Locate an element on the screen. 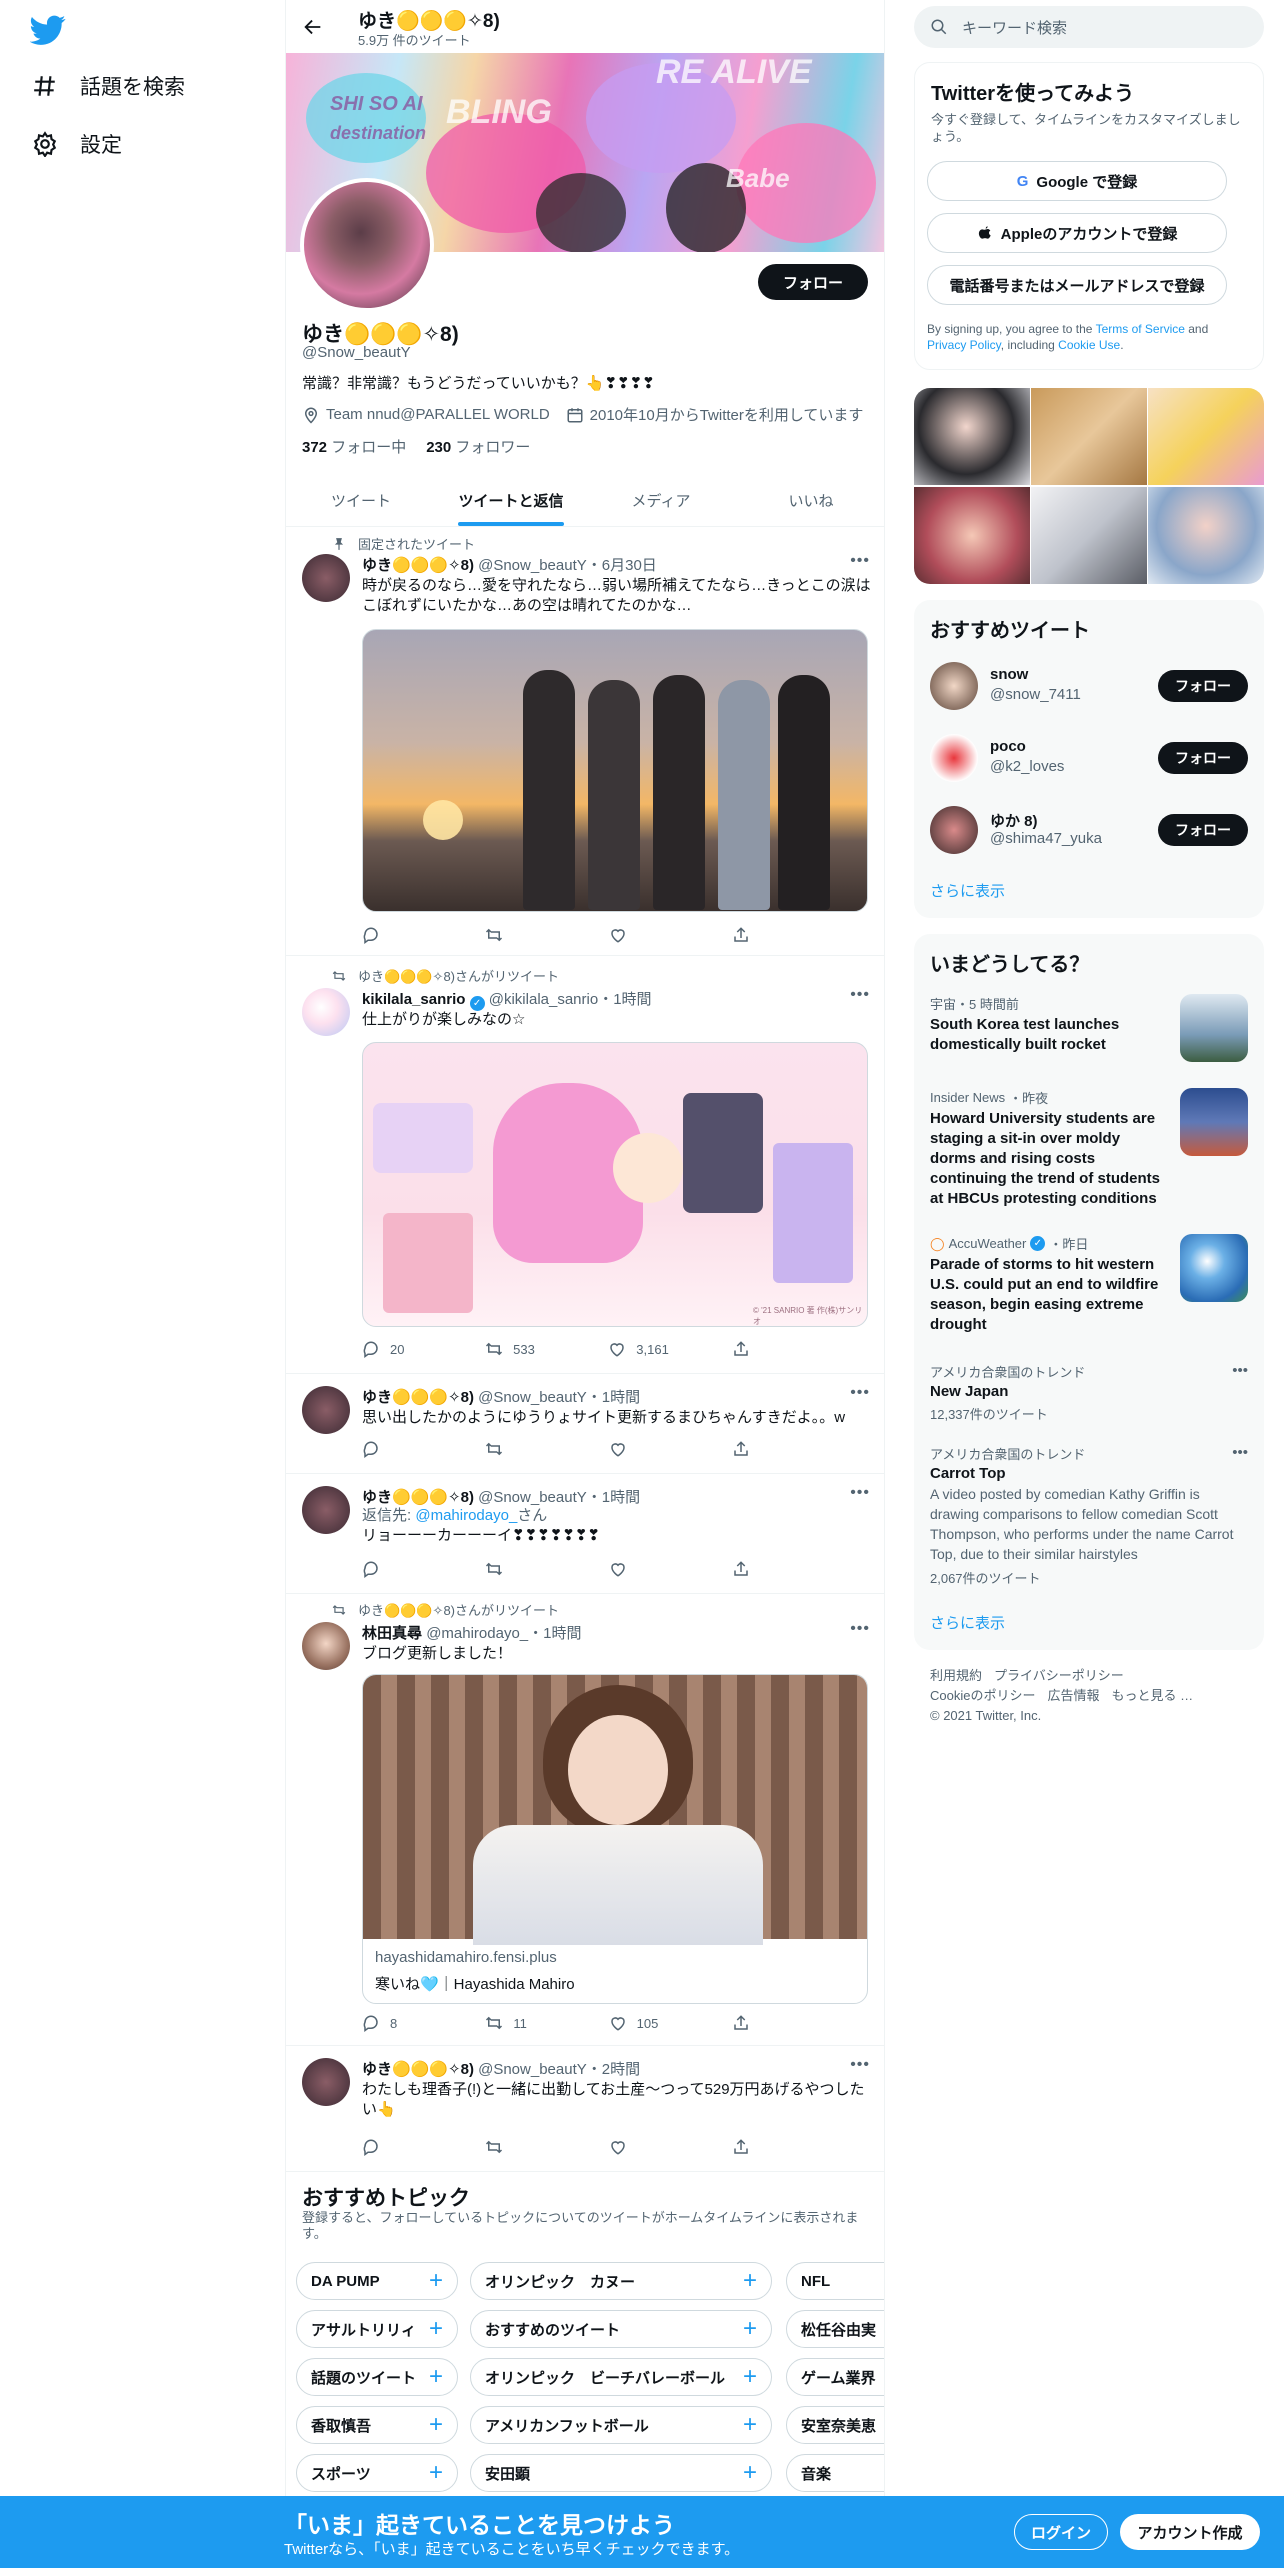 The height and width of the screenshot is (2568, 1284). topic-chip: アサルトリリィ + is located at coordinates (377, 2329).